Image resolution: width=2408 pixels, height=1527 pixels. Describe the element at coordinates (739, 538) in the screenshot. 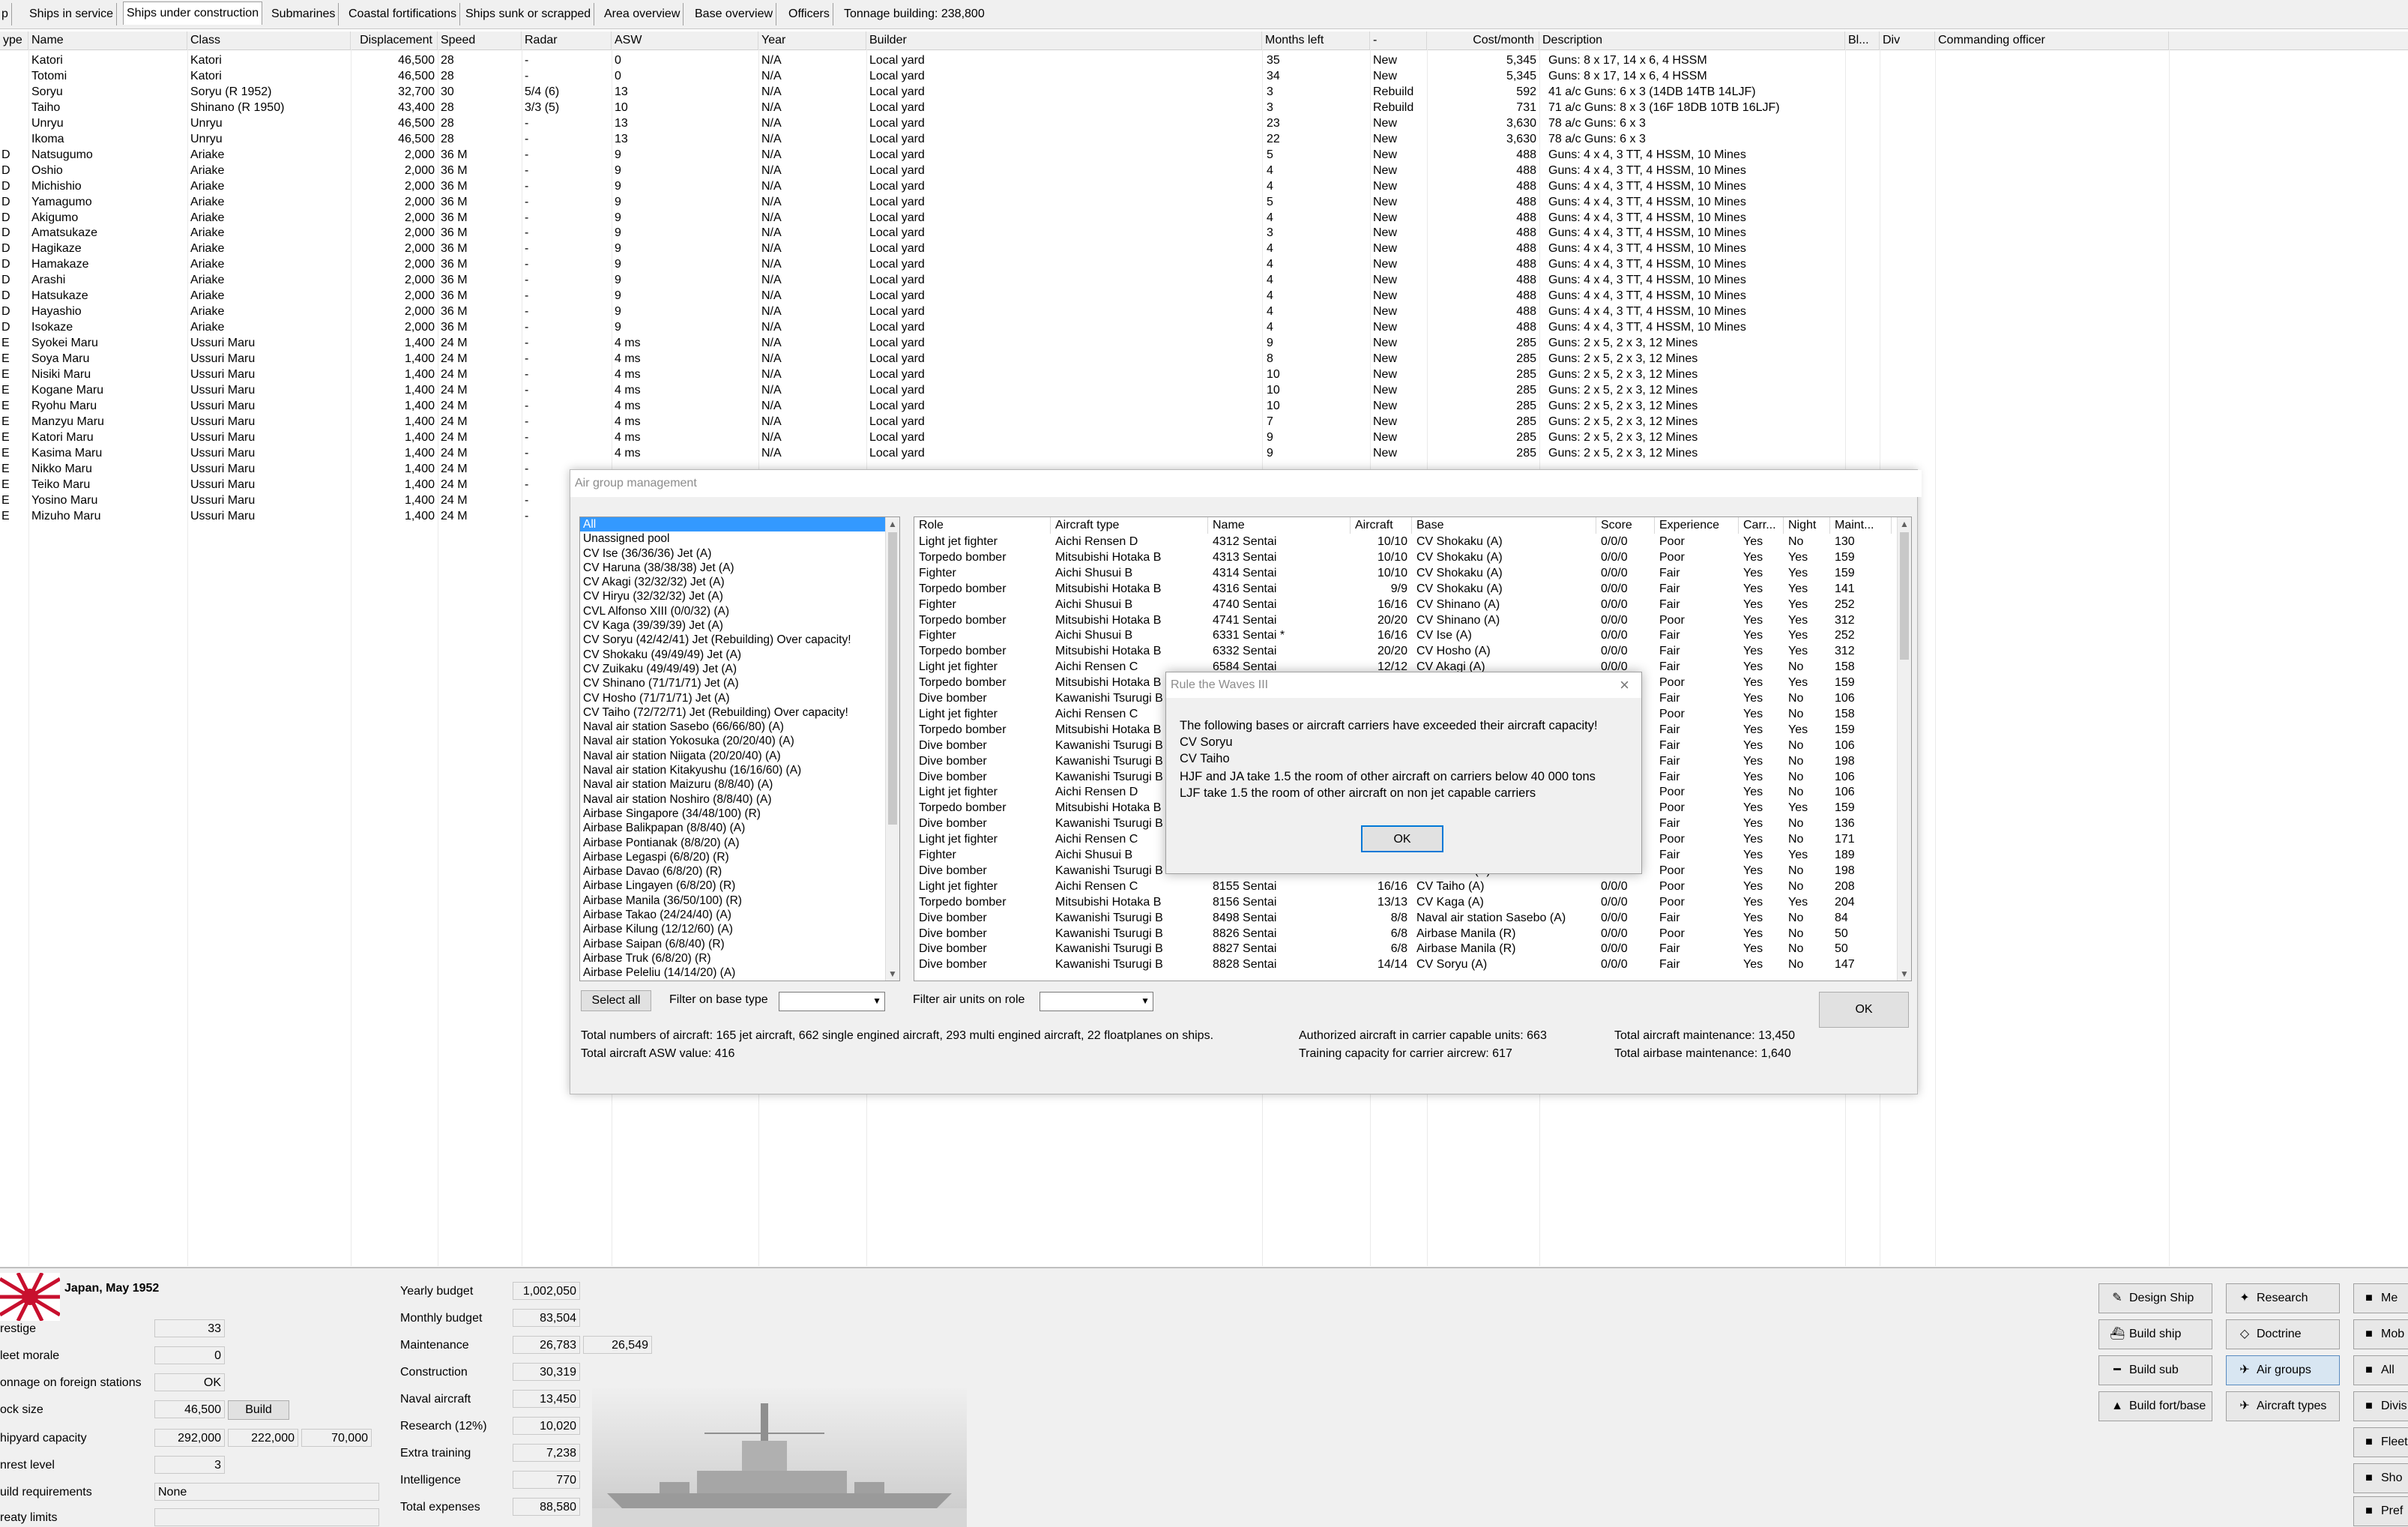

I see `base-list-item: Unassigned pool` at that location.